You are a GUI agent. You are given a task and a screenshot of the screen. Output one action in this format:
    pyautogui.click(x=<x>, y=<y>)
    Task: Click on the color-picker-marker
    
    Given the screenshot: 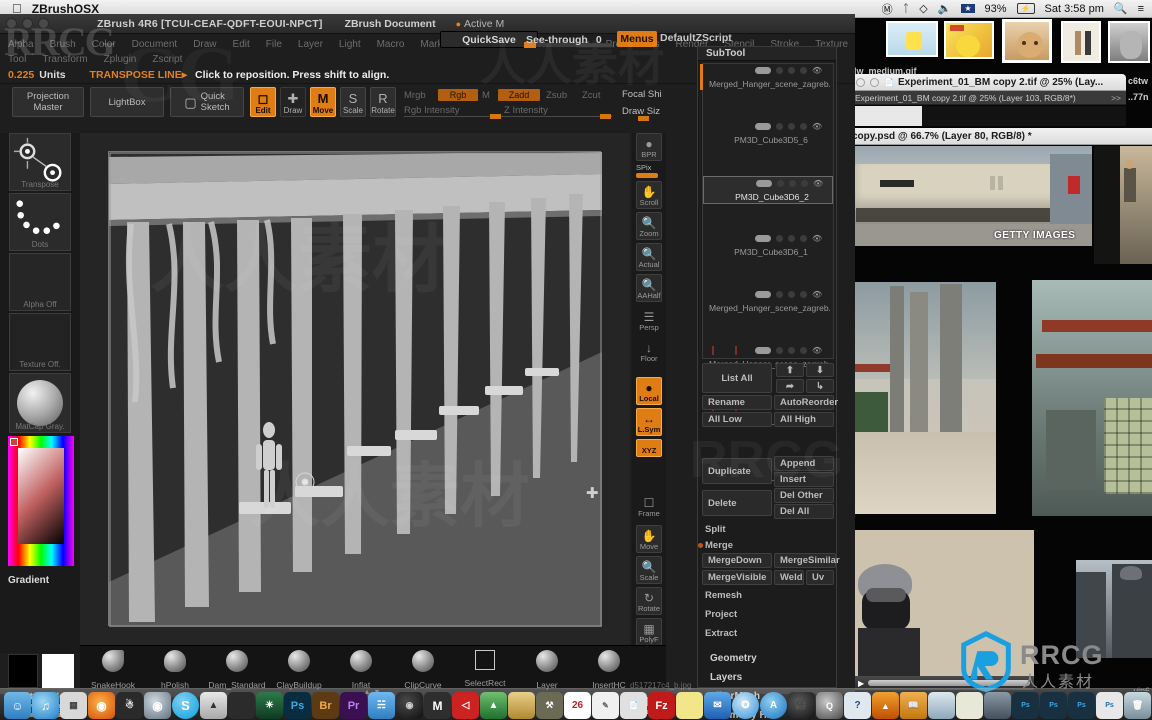 What is the action you would take?
    pyautogui.click(x=14, y=442)
    